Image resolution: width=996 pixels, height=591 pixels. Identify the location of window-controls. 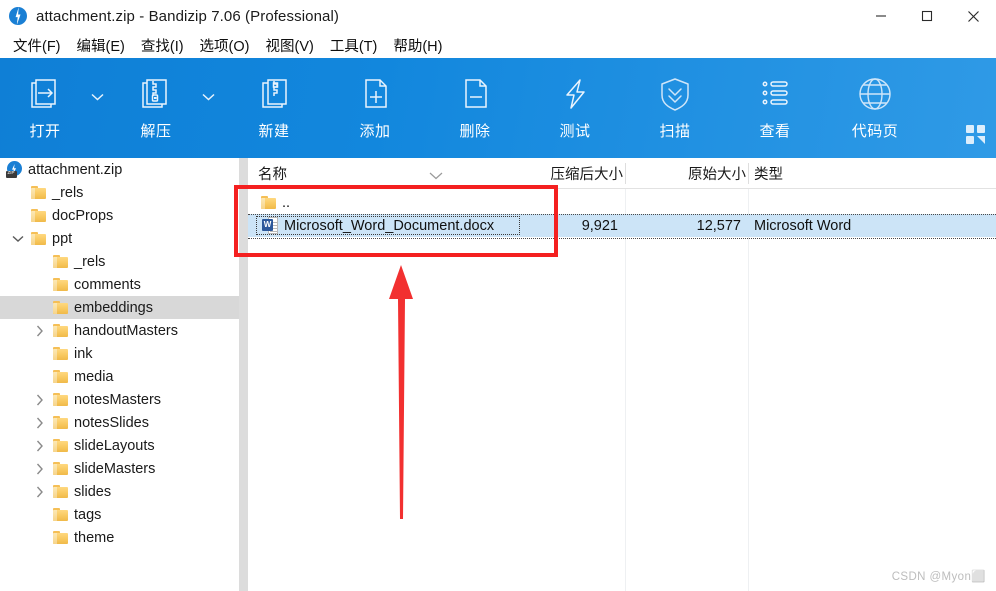
(927, 16).